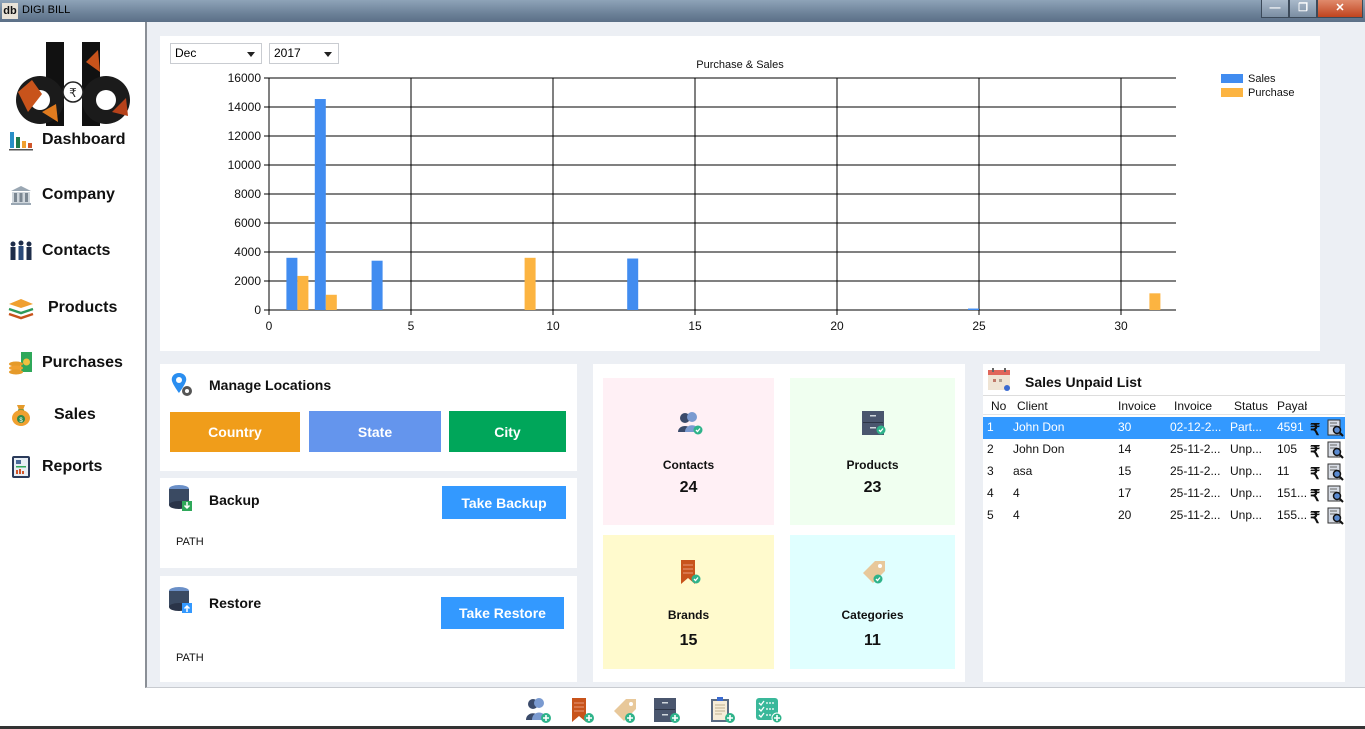 Image resolution: width=1365 pixels, height=729 pixels. Describe the element at coordinates (234, 500) in the screenshot. I see `backup-title: Backup` at that location.